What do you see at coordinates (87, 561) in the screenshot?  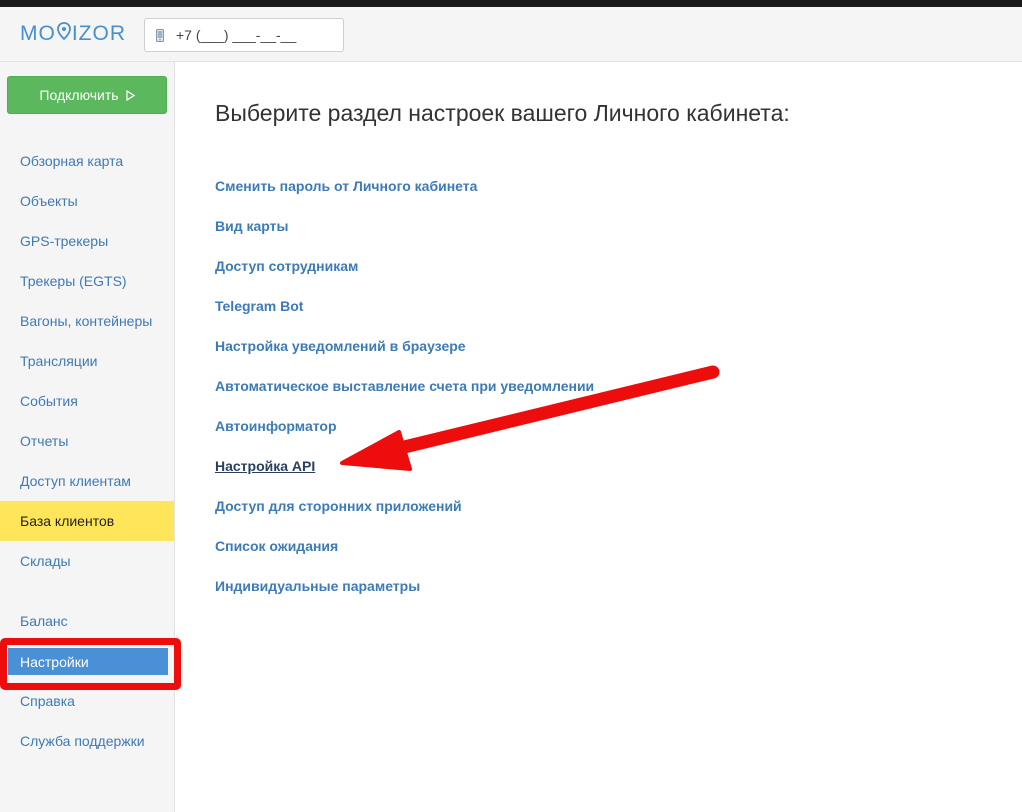 I see `sidebar-item-warehouses: Склады` at bounding box center [87, 561].